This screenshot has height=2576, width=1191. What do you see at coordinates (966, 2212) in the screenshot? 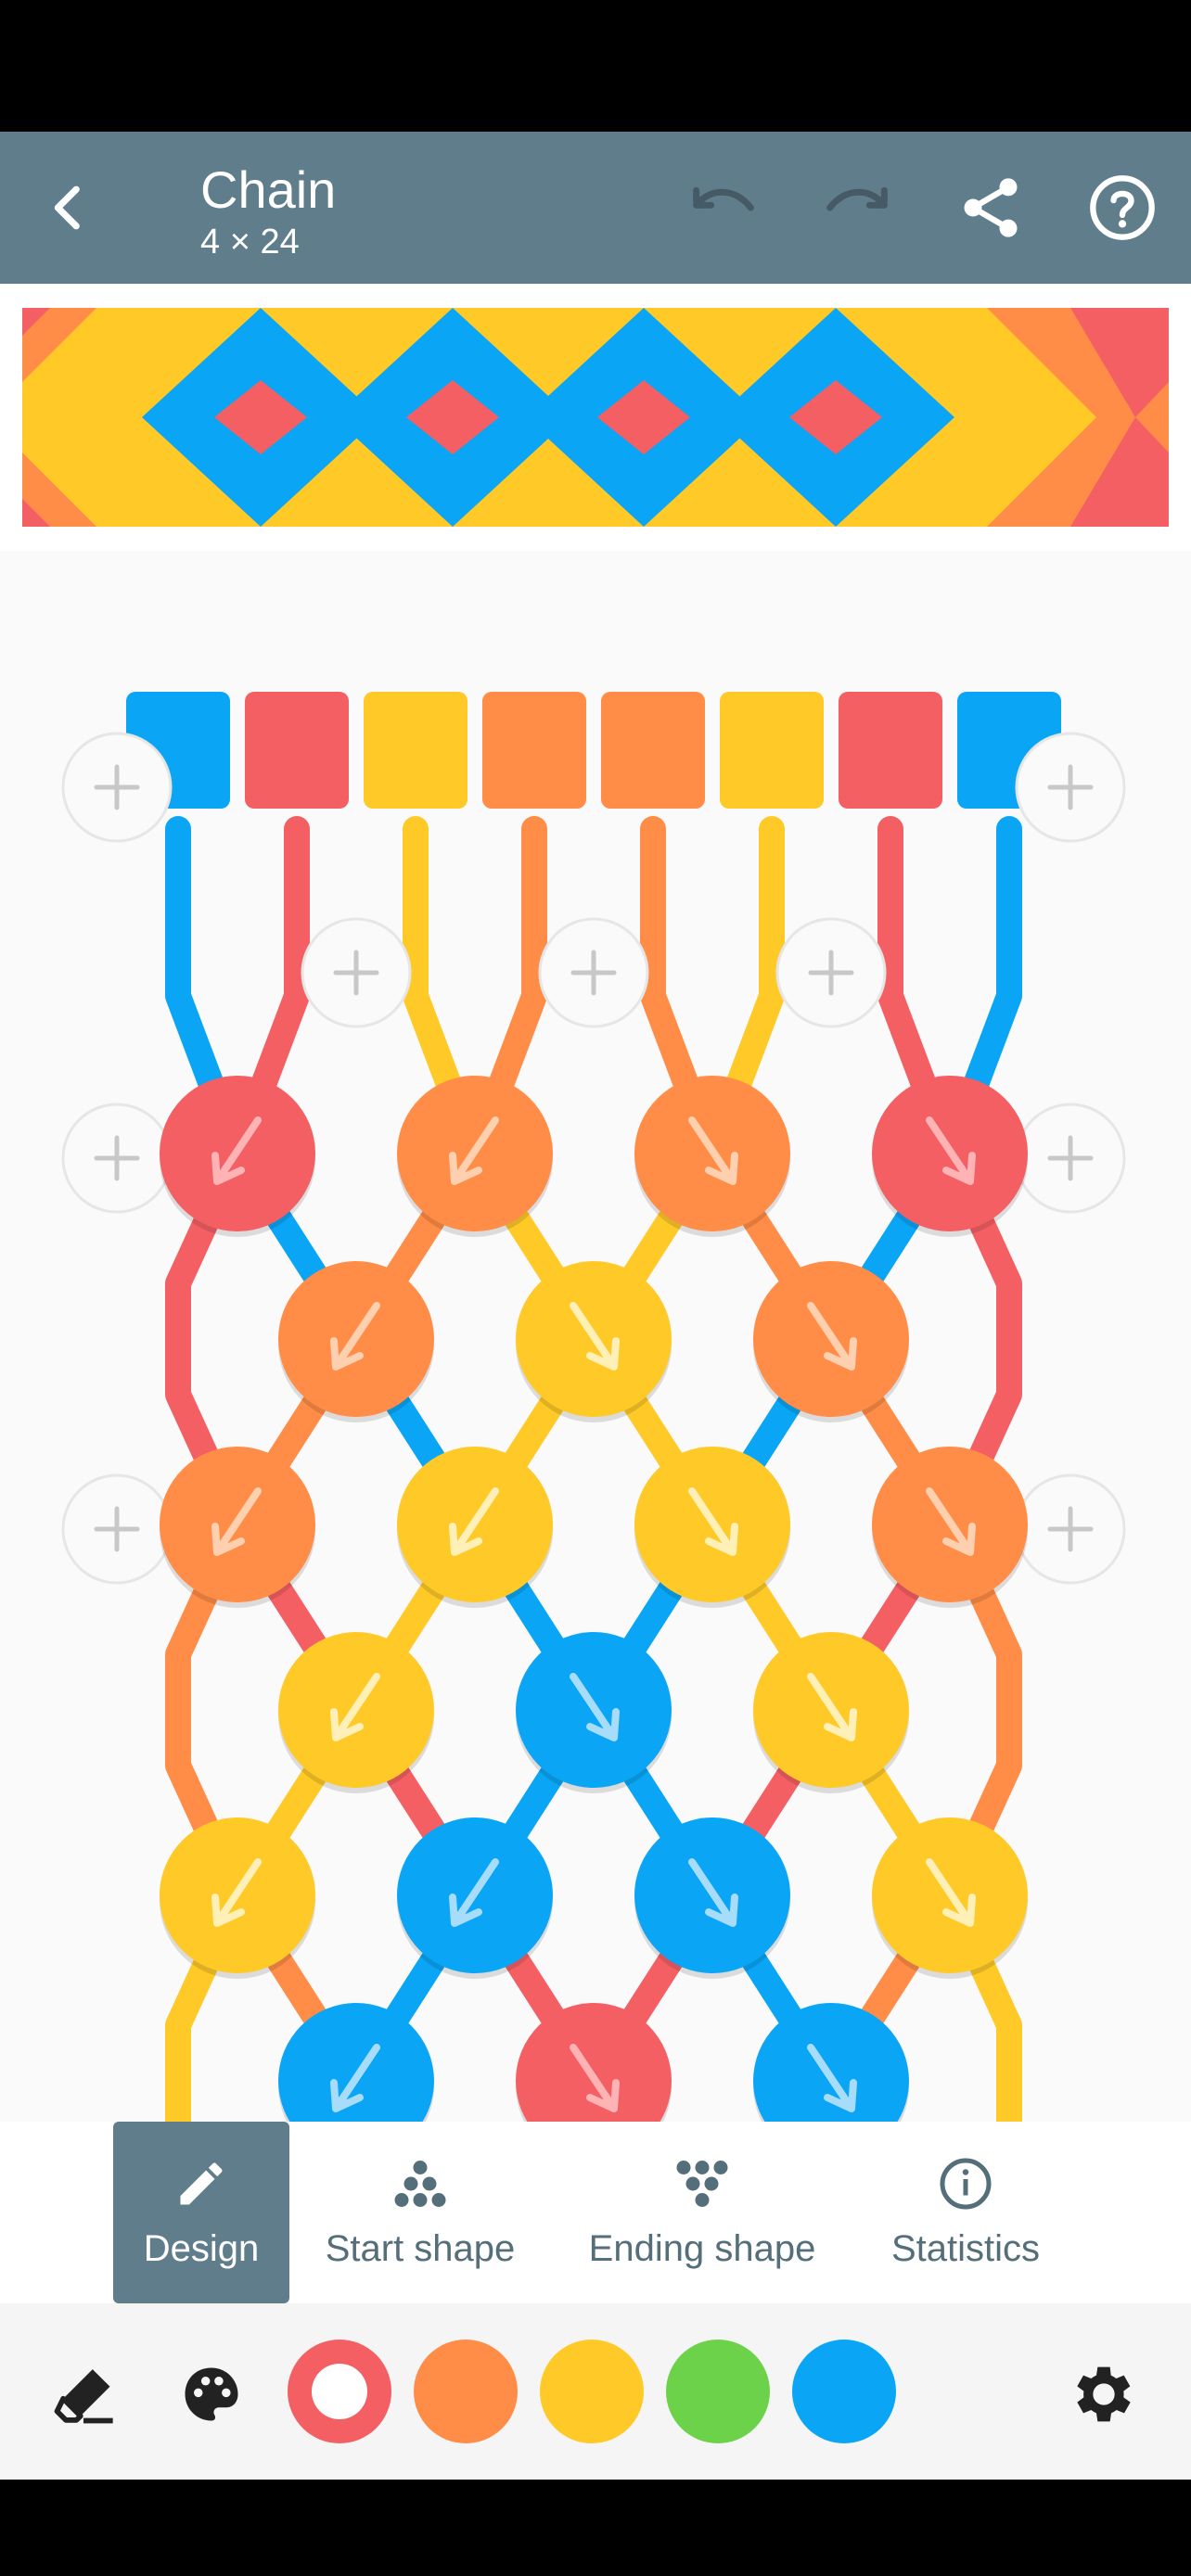
I see `tab-statistics: Statistics` at bounding box center [966, 2212].